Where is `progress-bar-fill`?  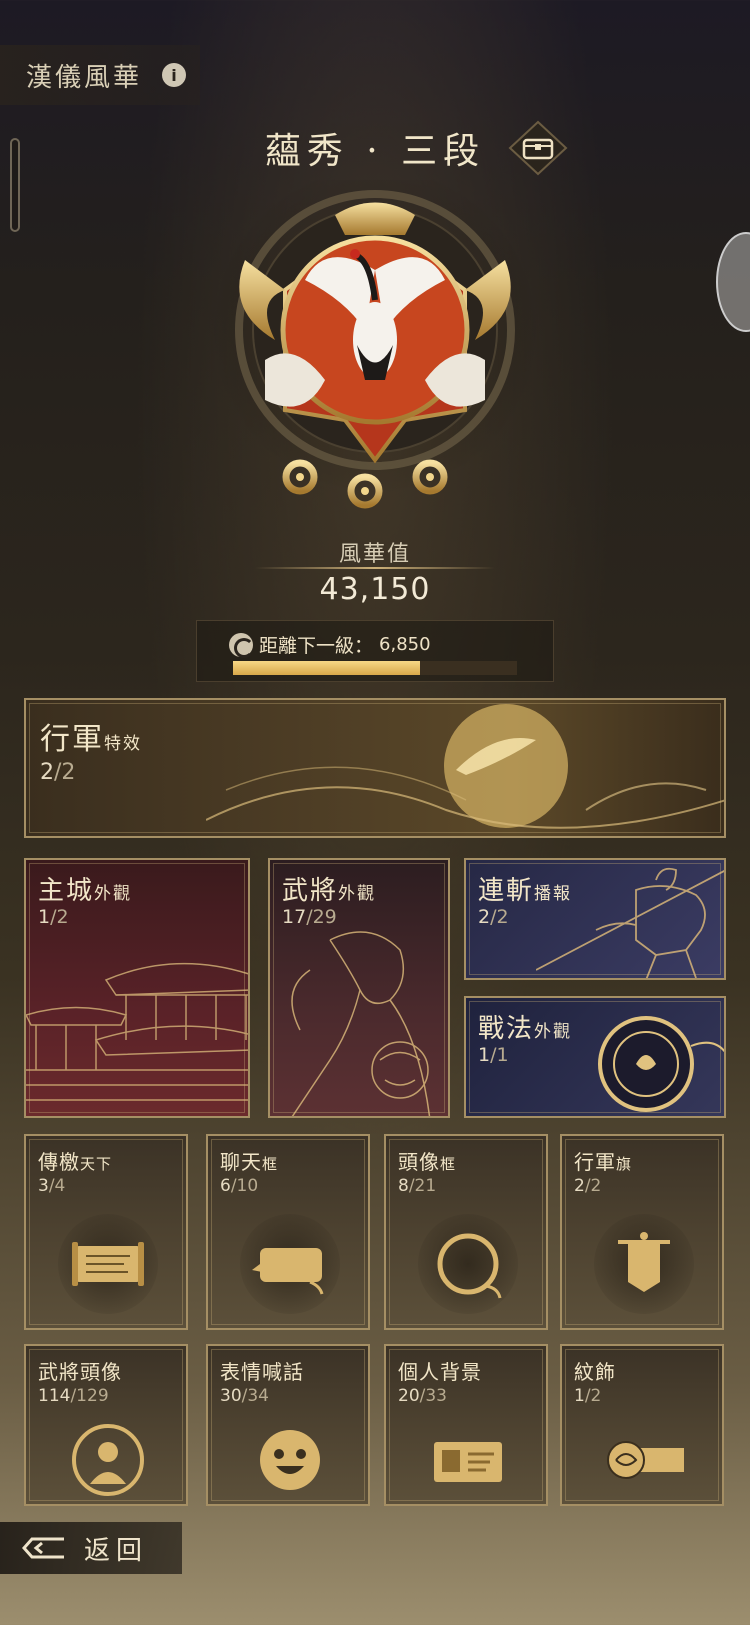 progress-bar-fill is located at coordinates (326, 668).